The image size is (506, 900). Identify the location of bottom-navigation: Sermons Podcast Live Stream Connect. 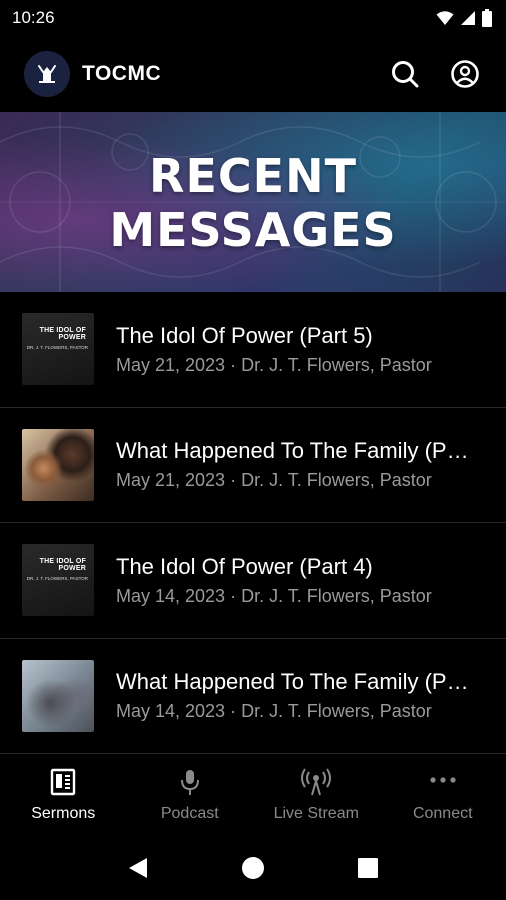
(253, 794).